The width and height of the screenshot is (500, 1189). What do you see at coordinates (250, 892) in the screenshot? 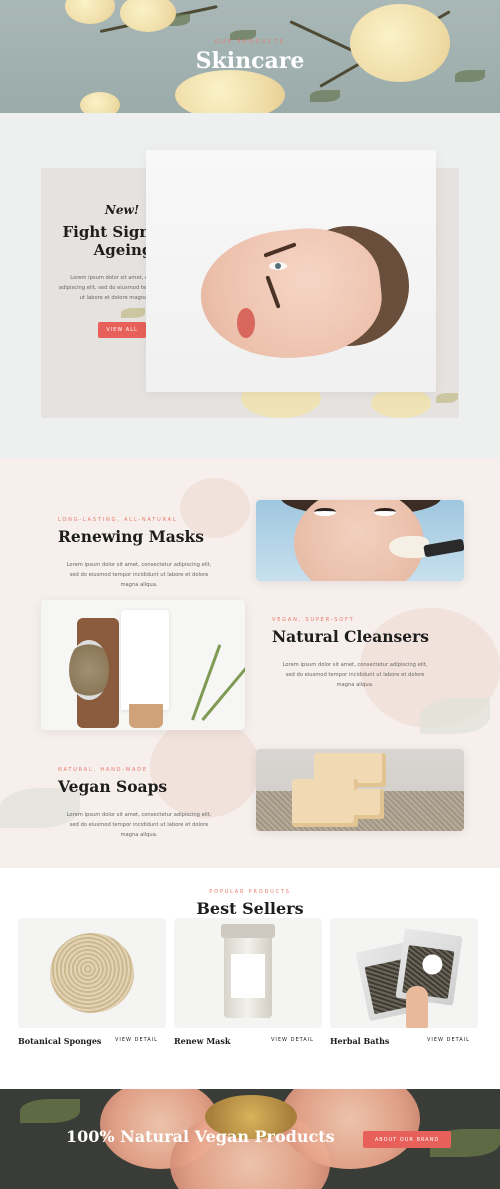
I see `best-sellers-eyebrow: POPULAR PRODUCTS` at bounding box center [250, 892].